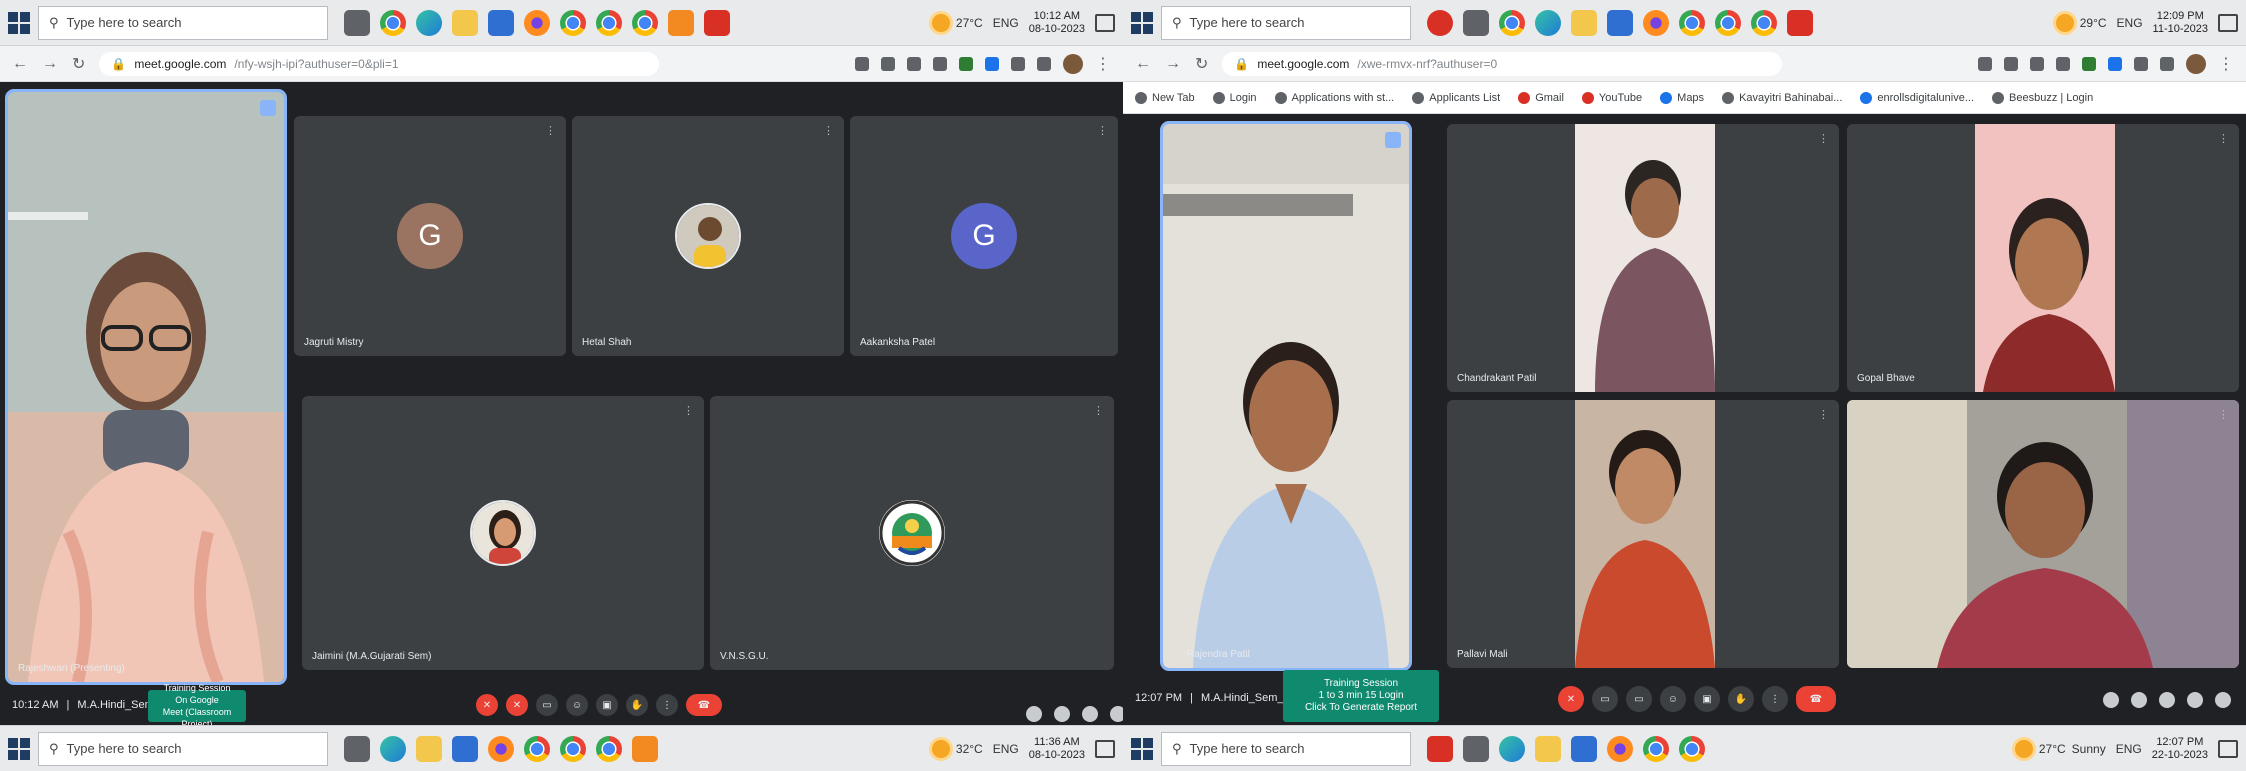  Describe the element at coordinates (1541, 97) in the screenshot. I see `bookmark: Gmail` at that location.